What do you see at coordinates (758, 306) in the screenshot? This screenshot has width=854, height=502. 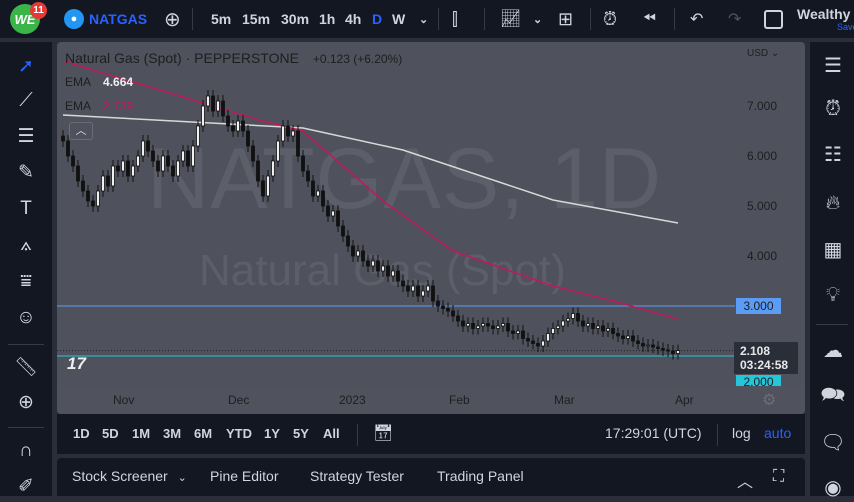 I see `hline-price-label: 3.000` at bounding box center [758, 306].